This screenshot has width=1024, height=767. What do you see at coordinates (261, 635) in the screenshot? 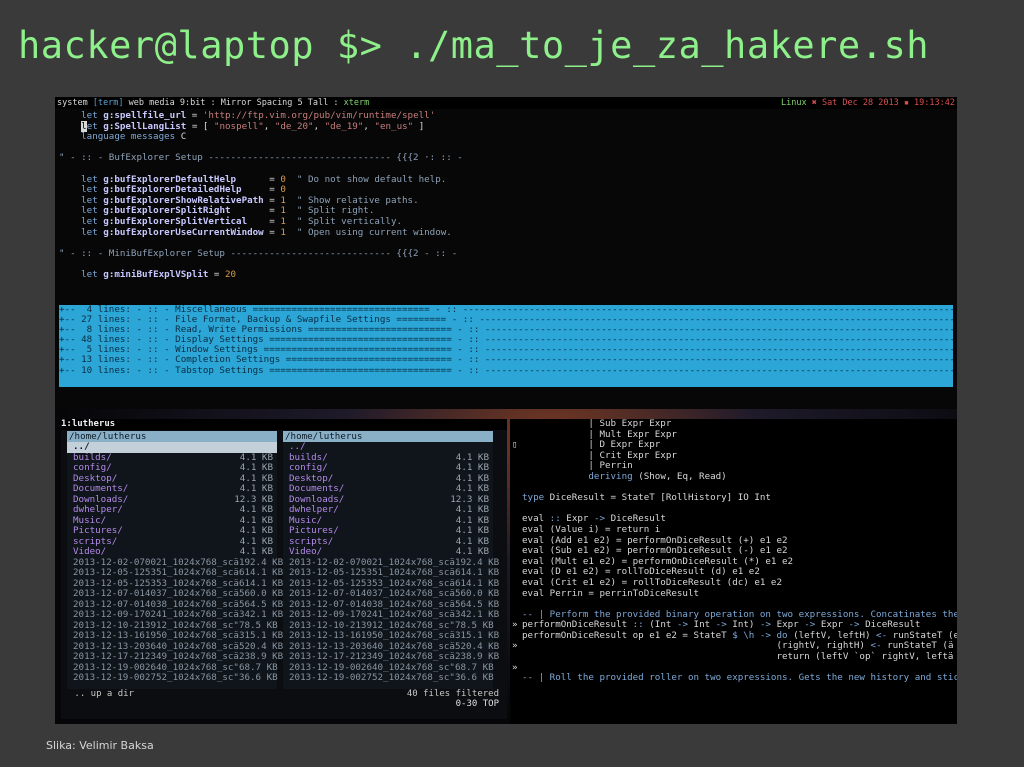
I see `entry-size: 315.1 KB` at bounding box center [261, 635].